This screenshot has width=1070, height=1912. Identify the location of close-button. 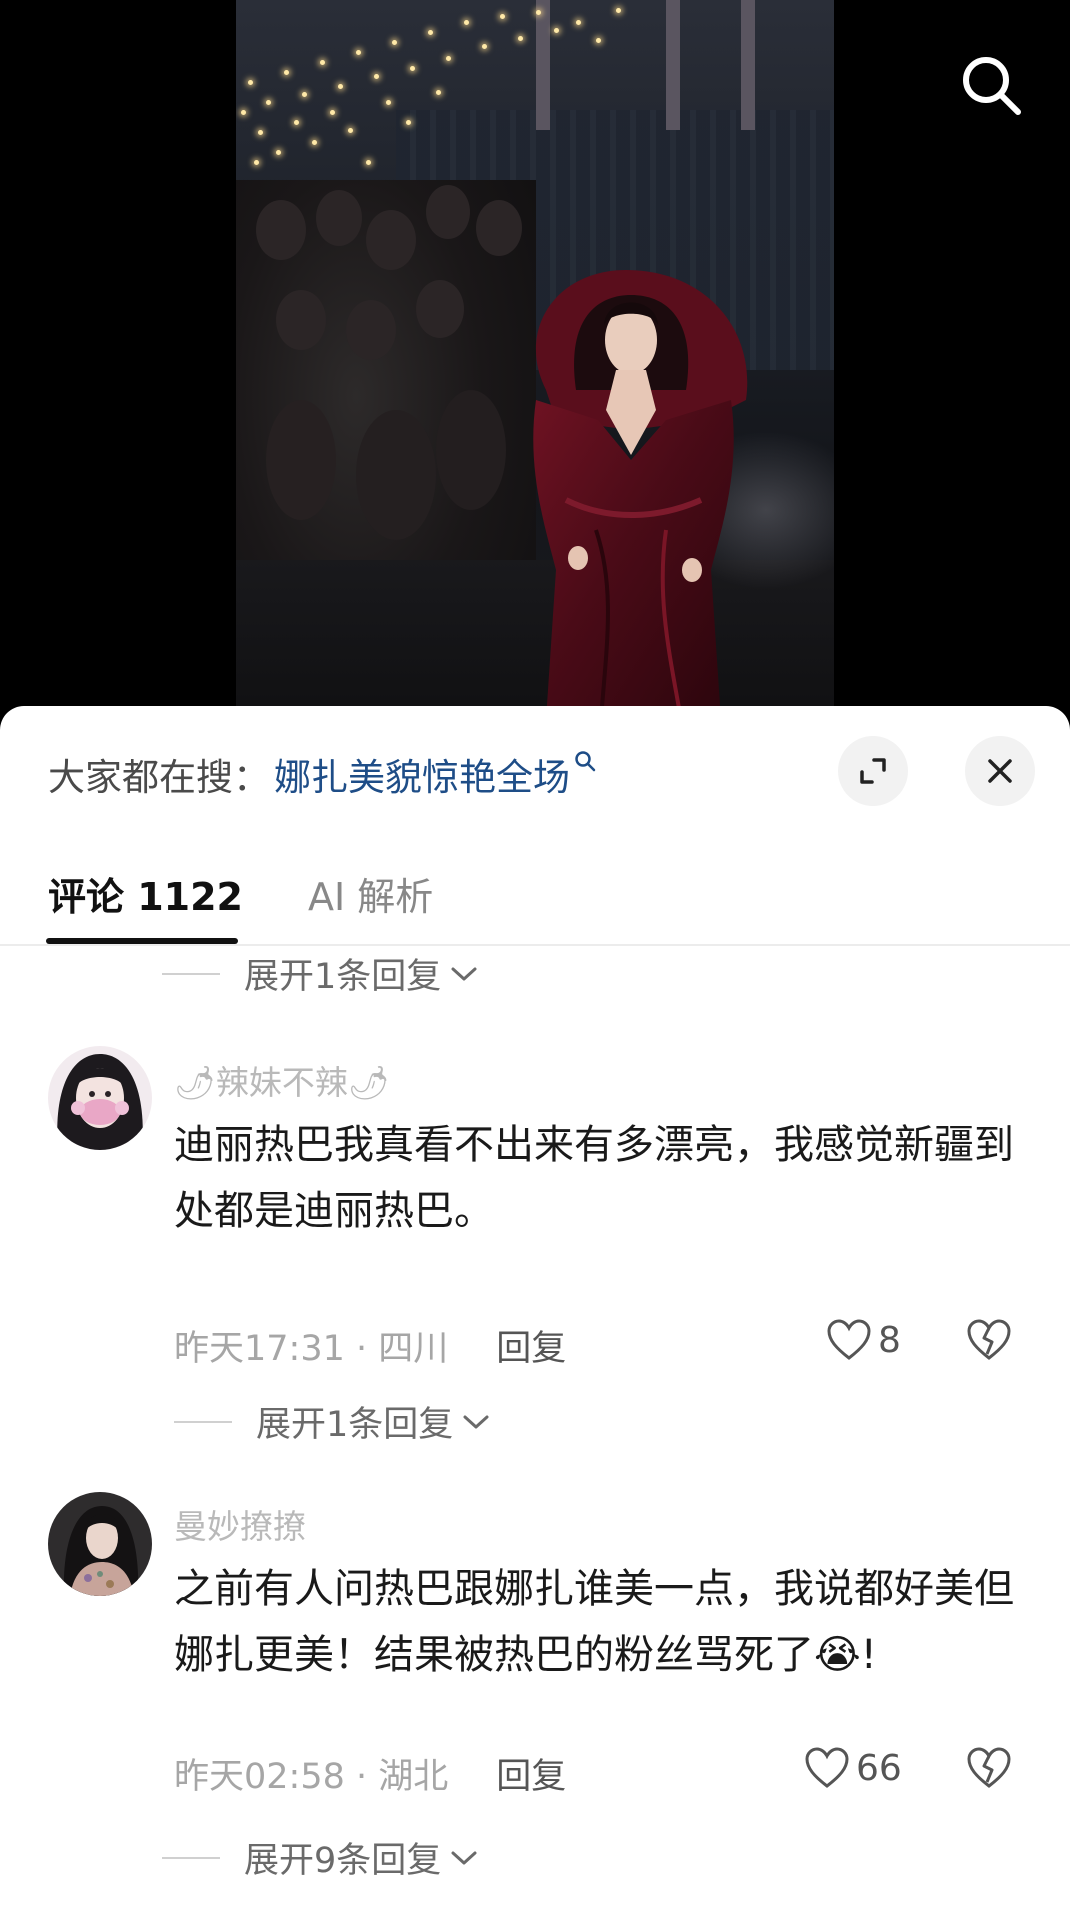
(1000, 771).